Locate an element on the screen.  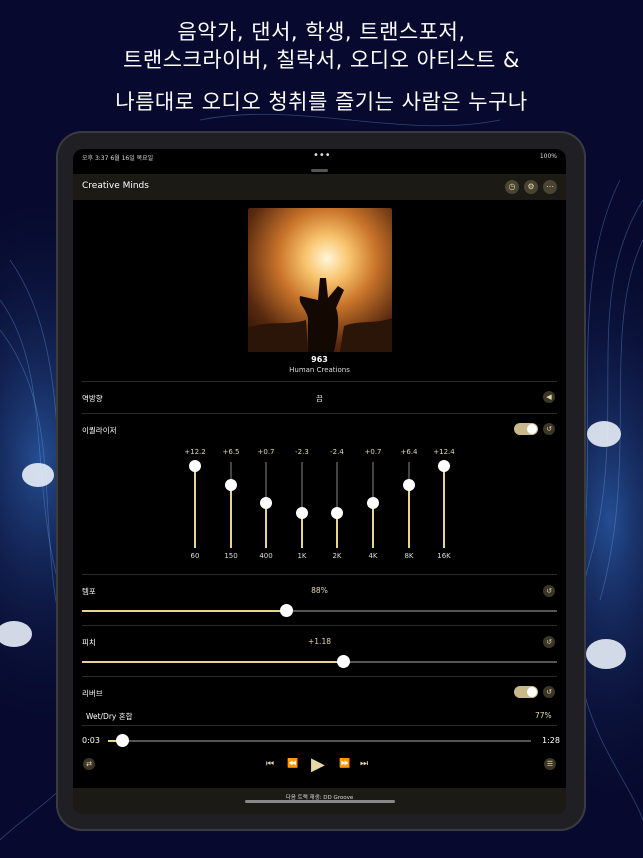
rewind-icon: ⏪ is located at coordinates (292, 764).